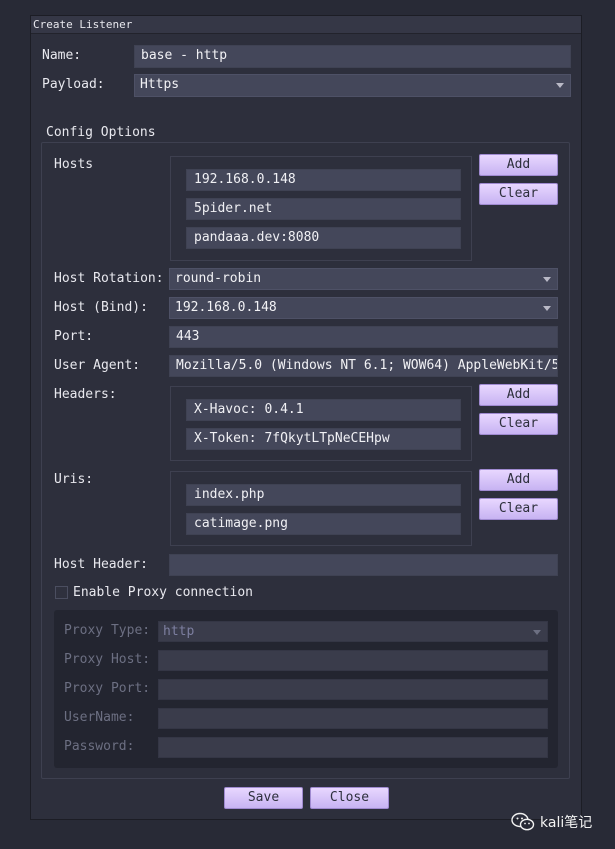 The width and height of the screenshot is (615, 849). What do you see at coordinates (99, 717) in the screenshot?
I see `proxy-username-label: UserName:` at bounding box center [99, 717].